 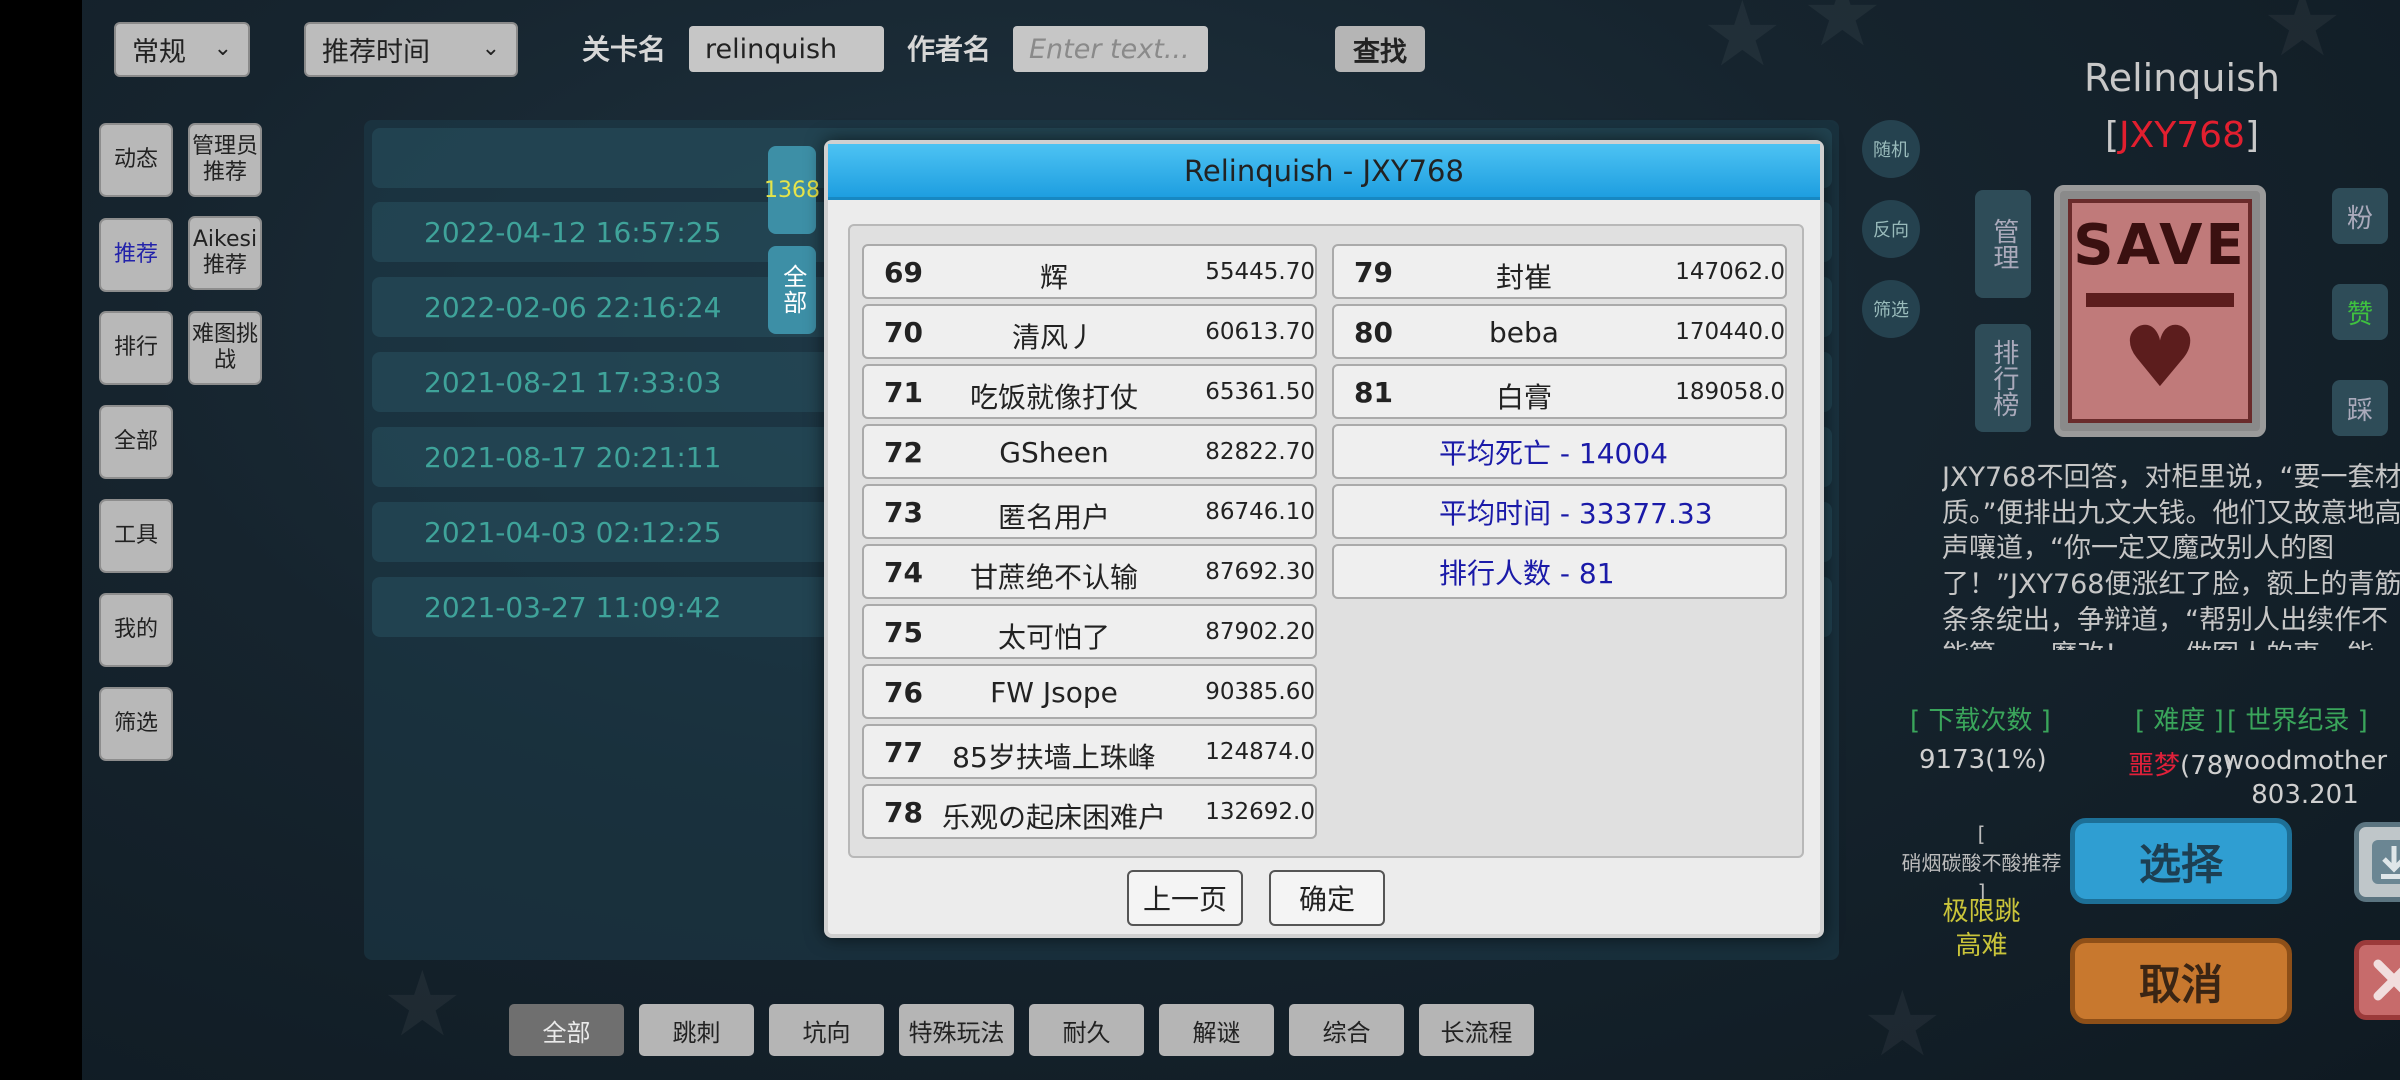 I want to click on thumbnail-save-text: SAVE, so click(x=2160, y=245).